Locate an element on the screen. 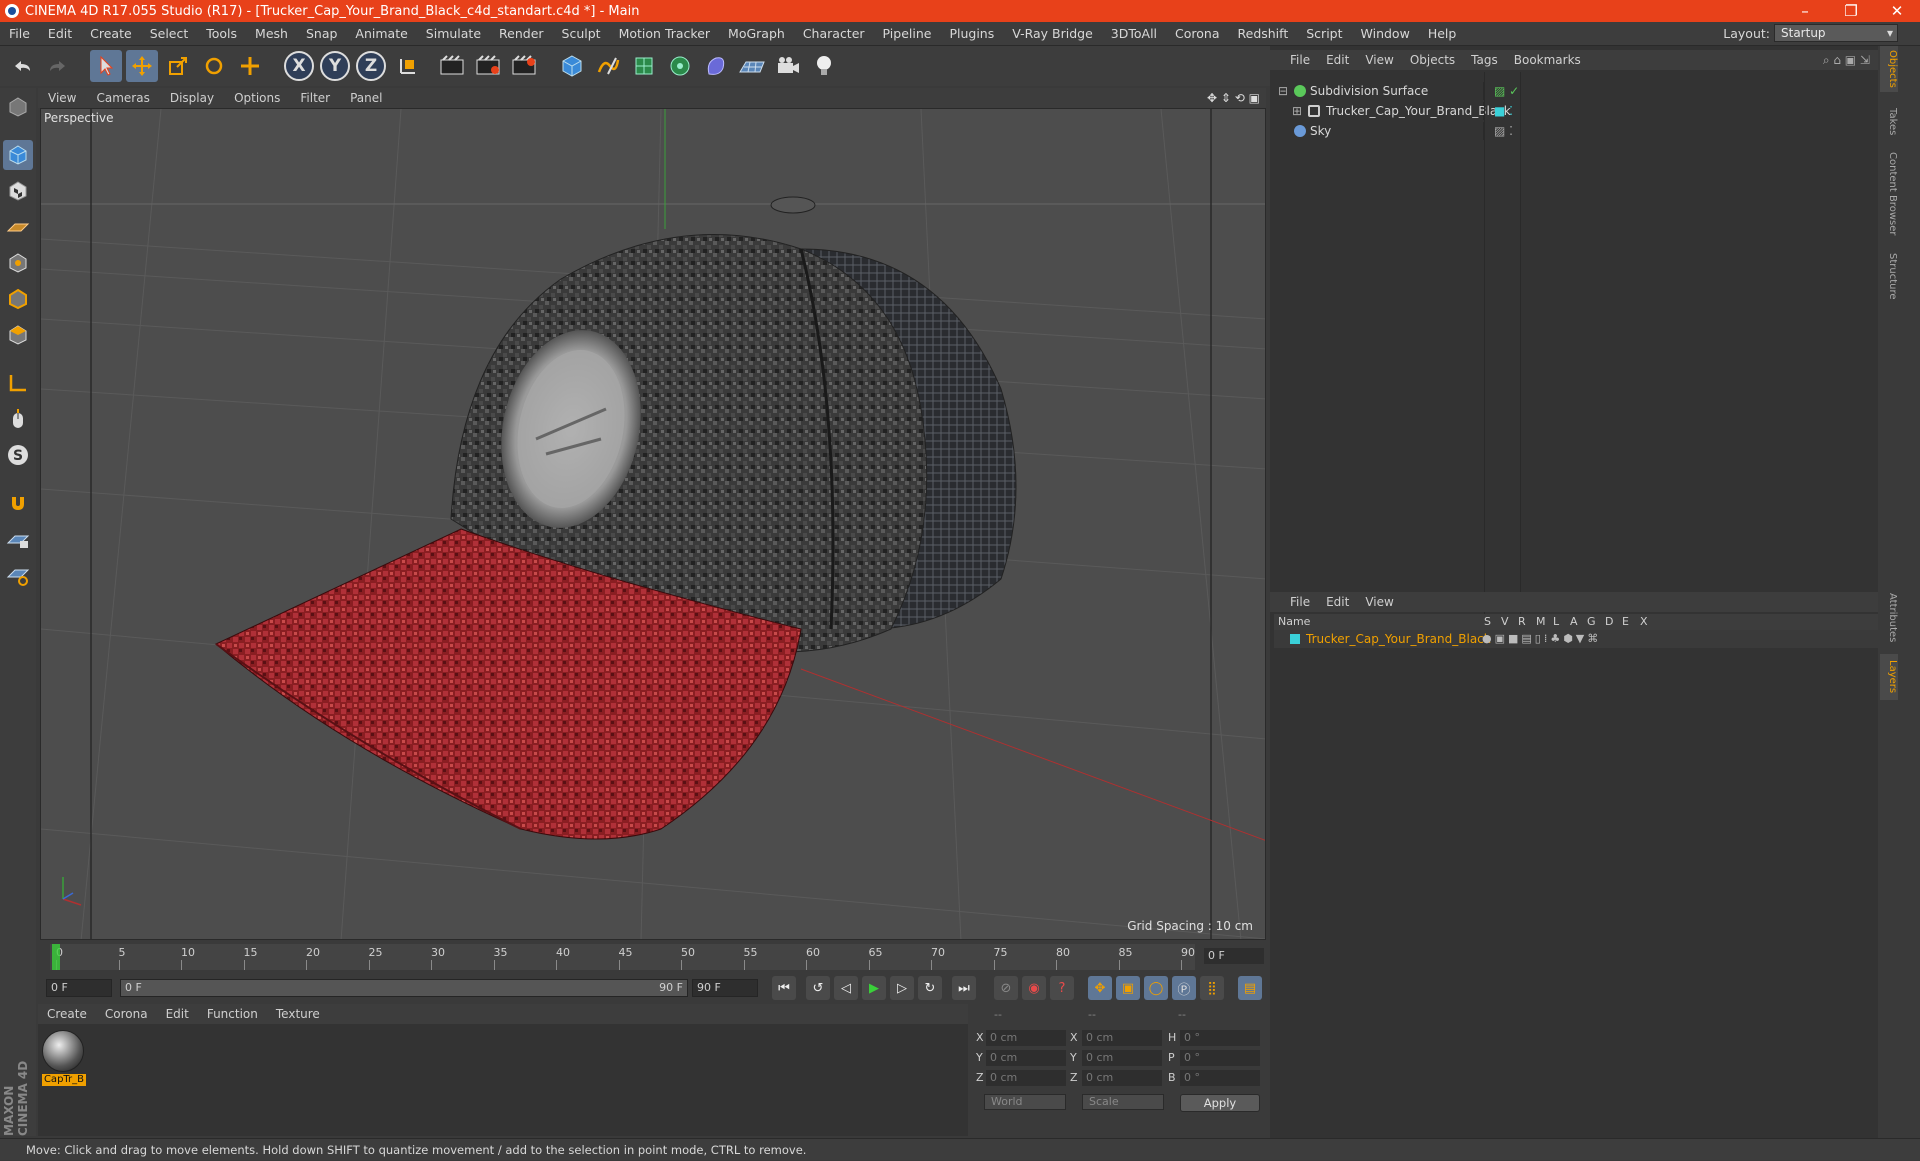 The image size is (1920, 1161). previous-frame-icon: ◁ is located at coordinates (846, 988).